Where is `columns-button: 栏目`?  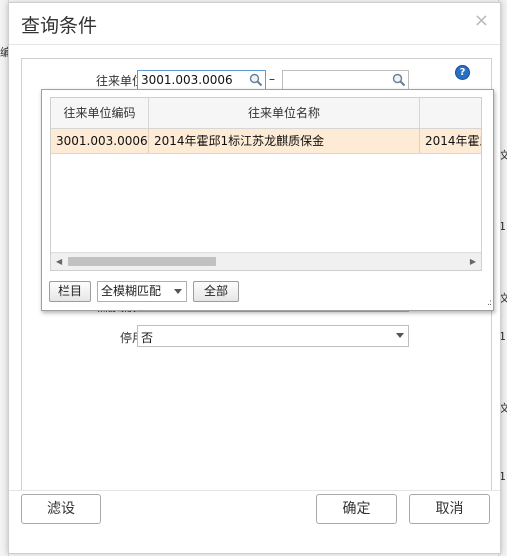
columns-button: 栏目 is located at coordinates (70, 291).